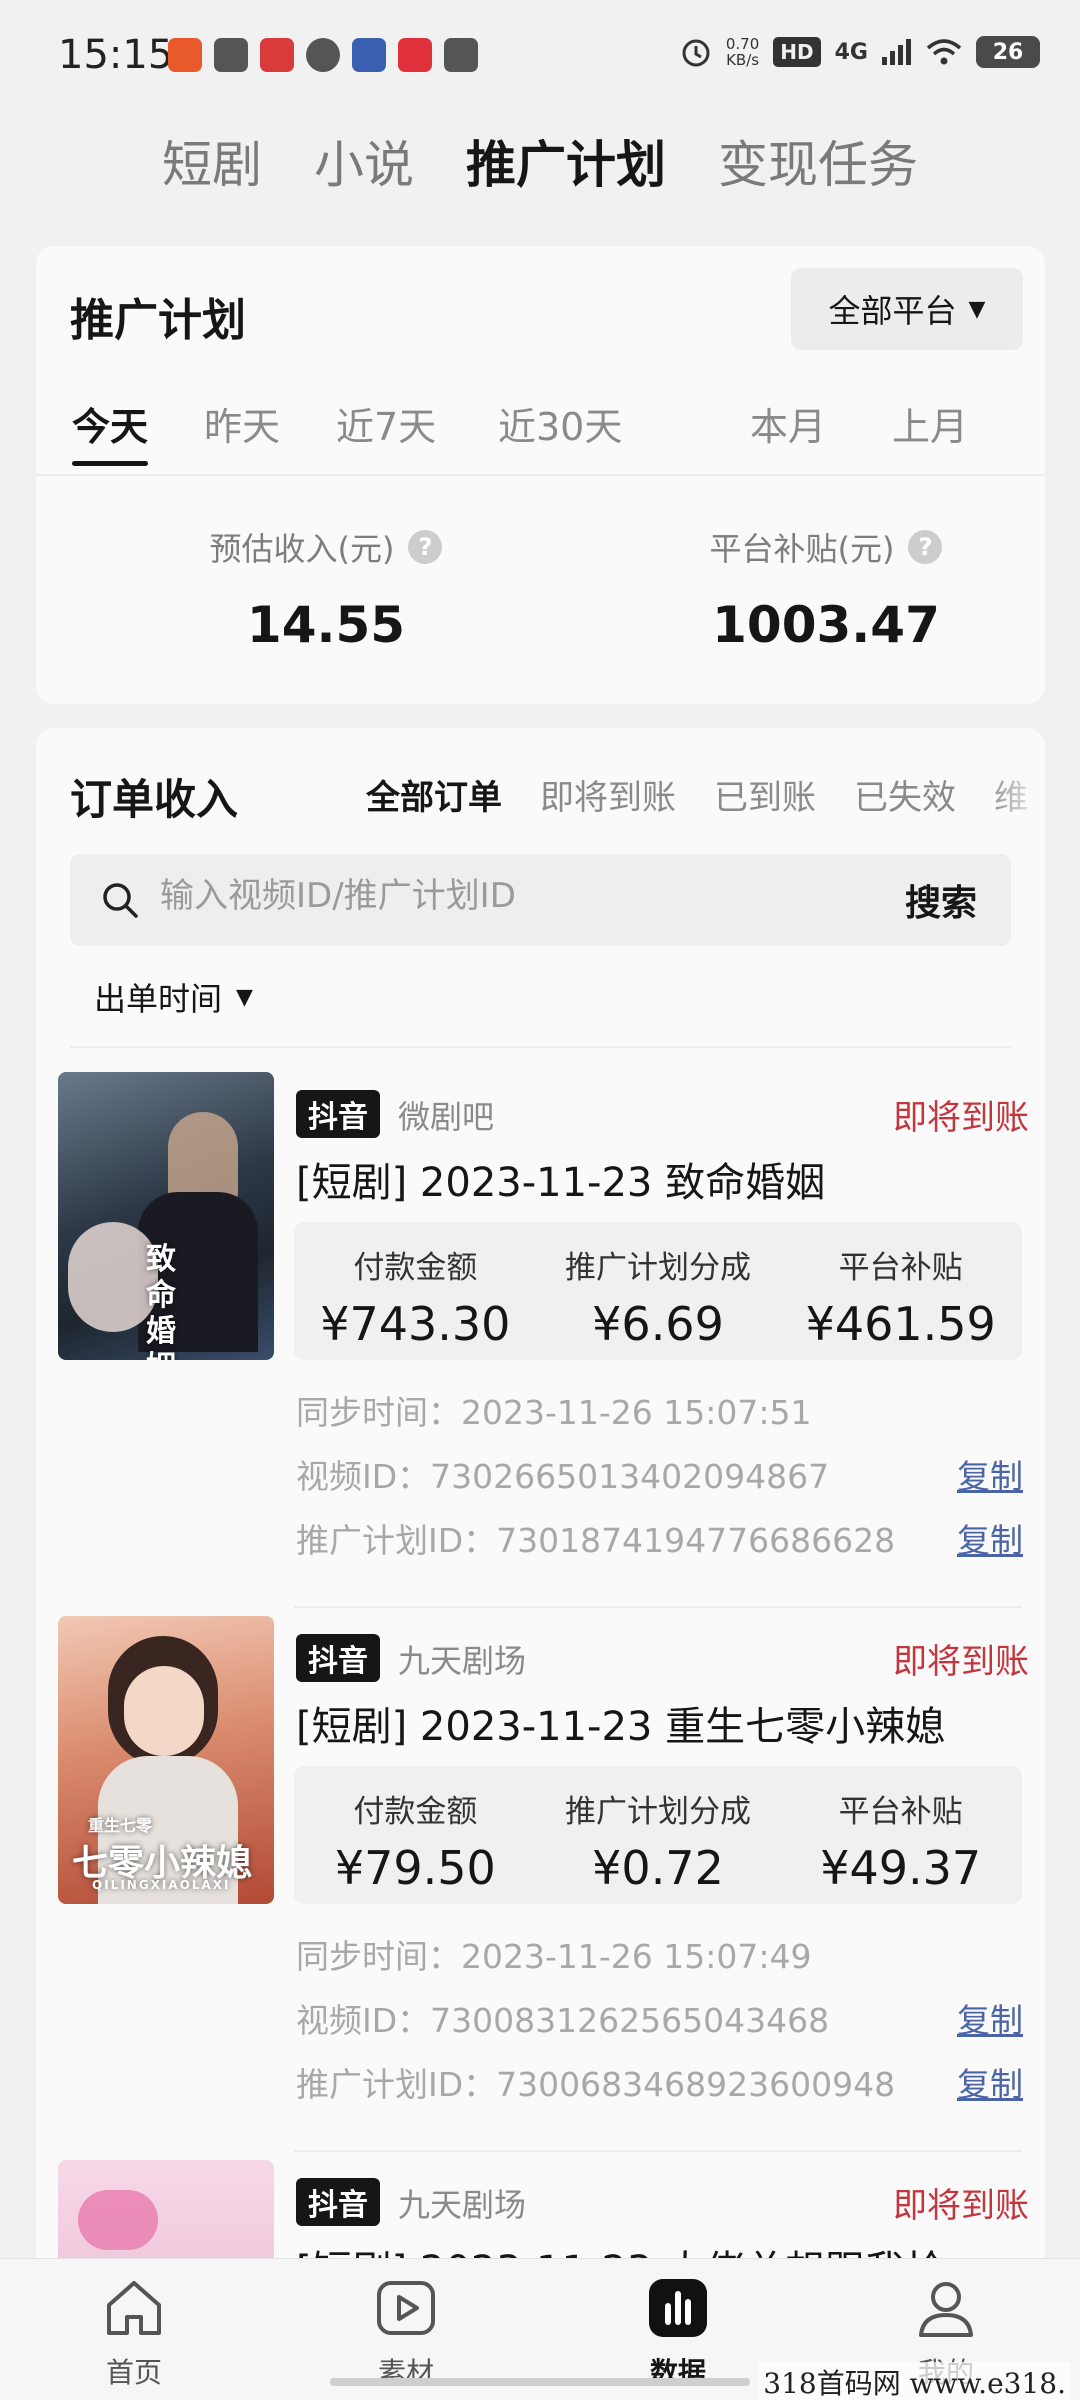 The width and height of the screenshot is (1080, 2400). Describe the element at coordinates (396, 2084) in the screenshot. I see `meta-label: 推广计划ID：` at that location.